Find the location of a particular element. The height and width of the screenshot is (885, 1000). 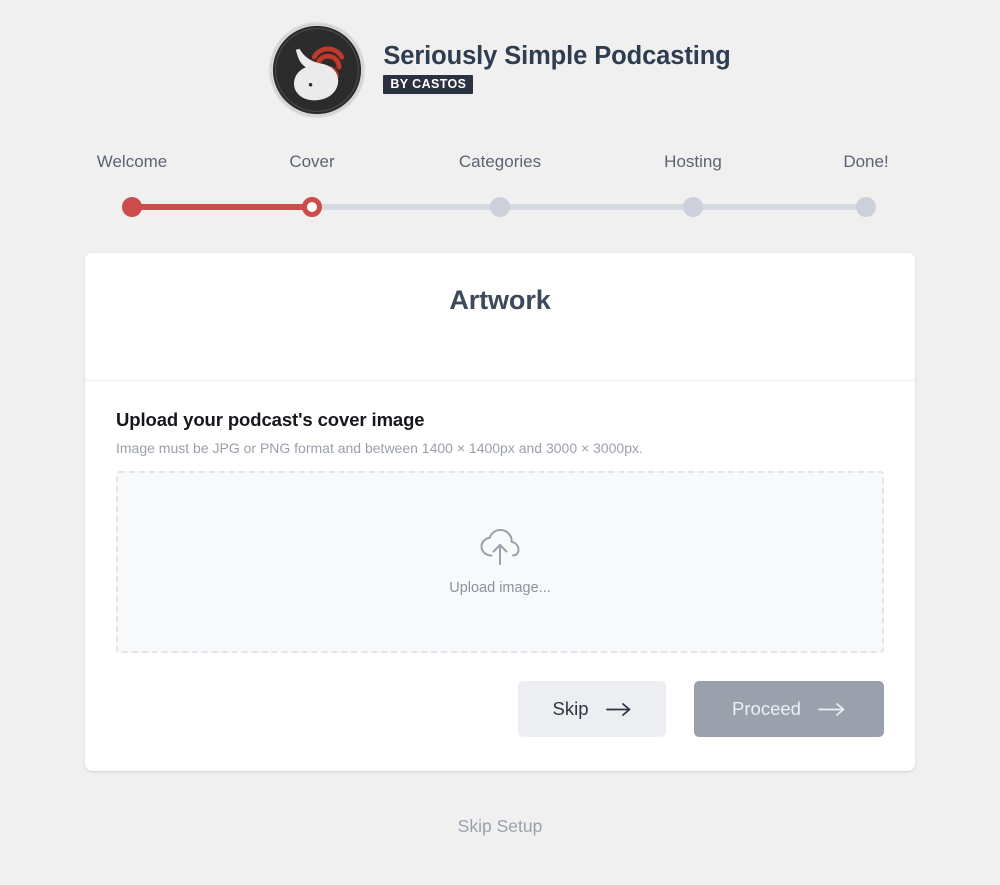

page-title: Artwork is located at coordinates (500, 300).